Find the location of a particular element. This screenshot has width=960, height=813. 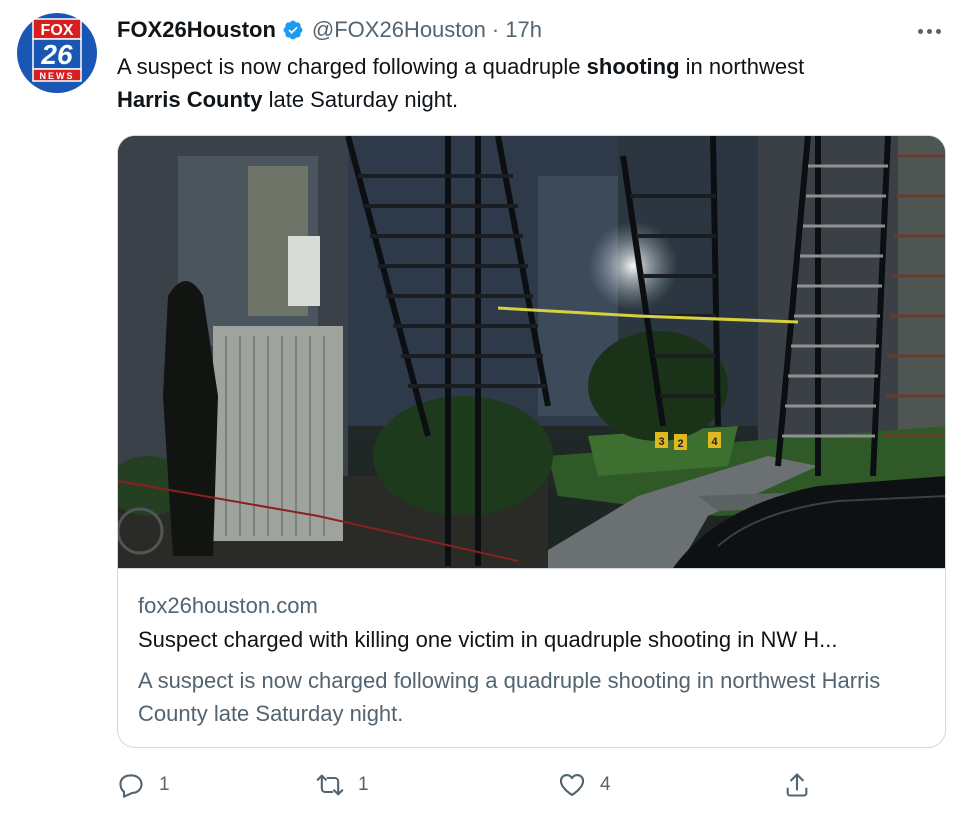

tweet-text-part: in northwest is located at coordinates (742, 66).